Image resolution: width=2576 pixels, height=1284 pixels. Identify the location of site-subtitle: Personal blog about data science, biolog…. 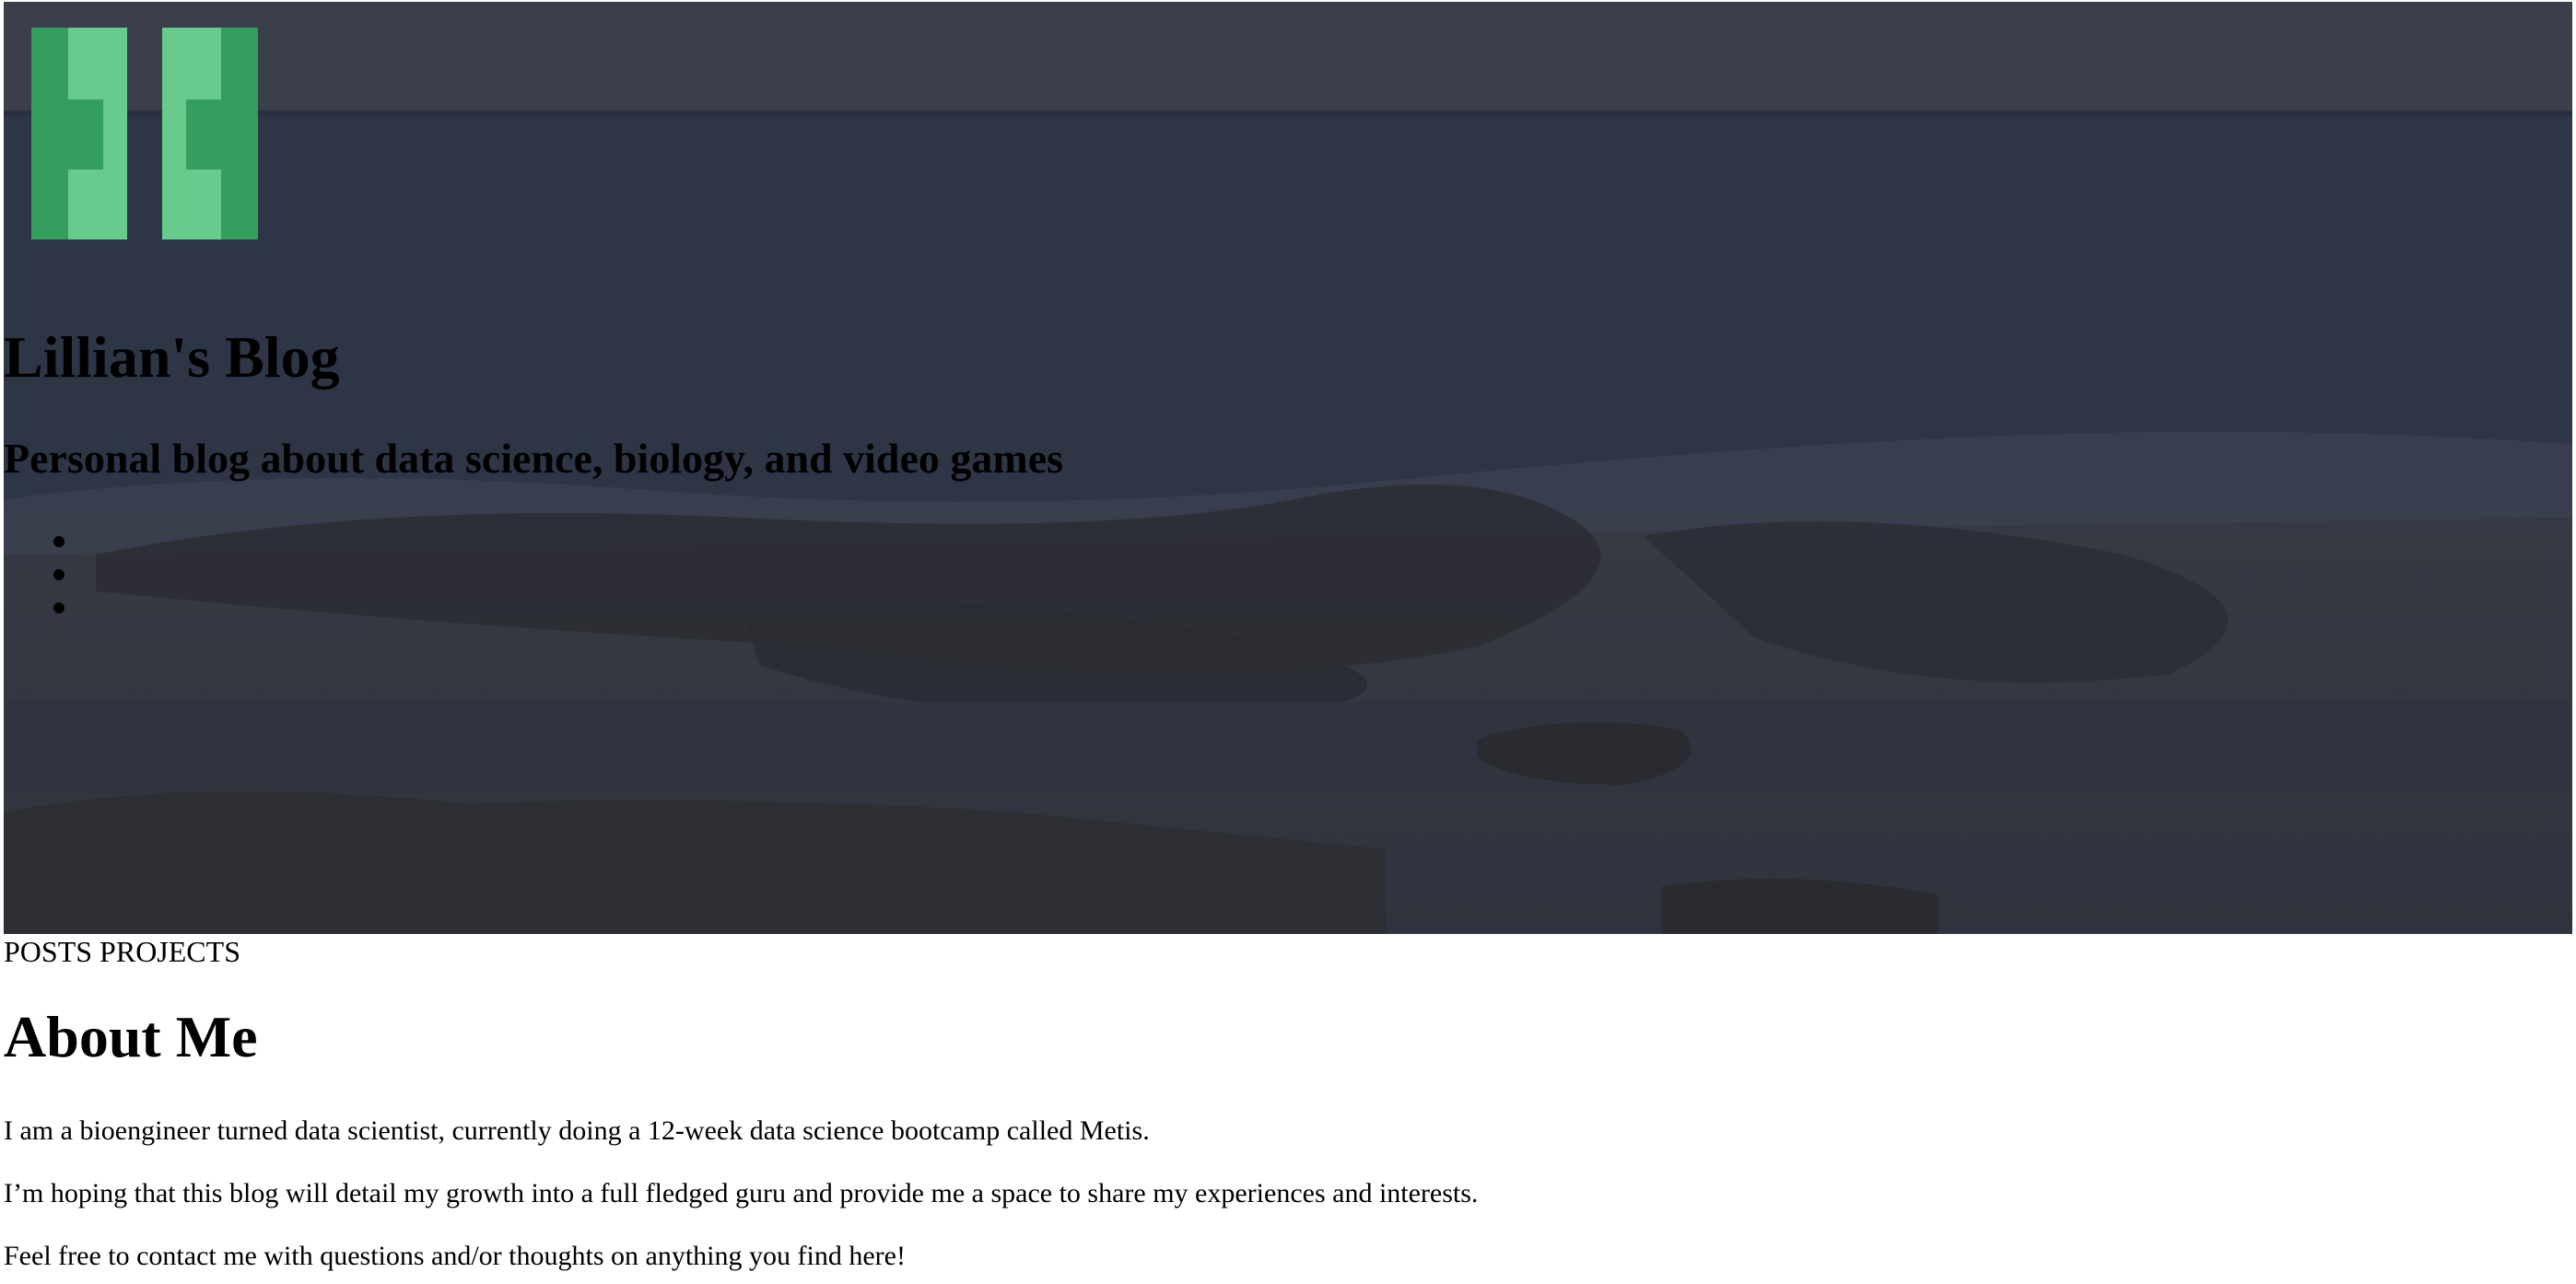
(534, 459).